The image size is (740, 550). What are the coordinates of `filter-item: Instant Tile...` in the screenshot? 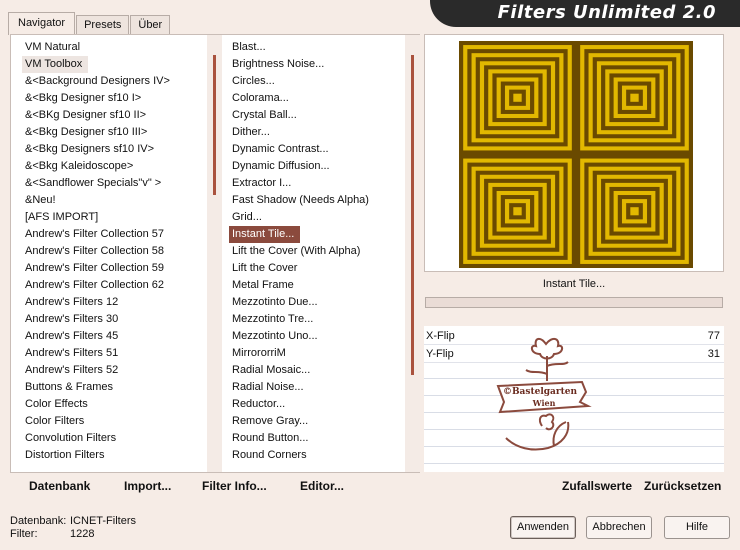 It's located at (324, 234).